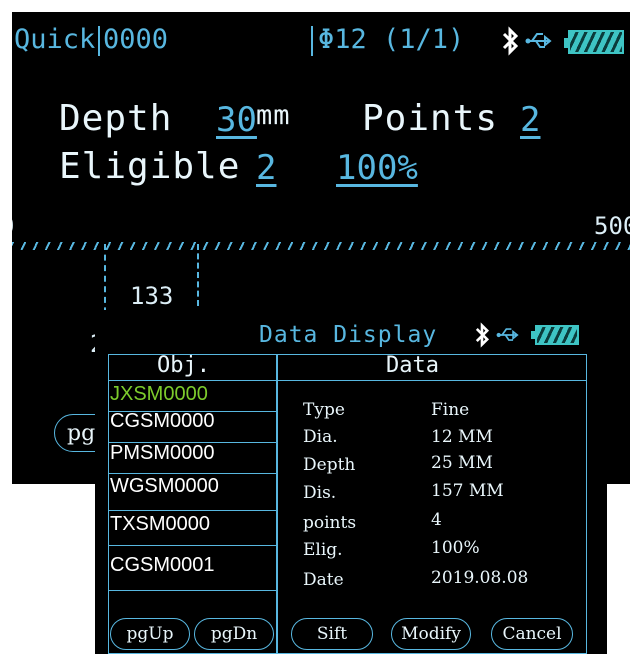  Describe the element at coordinates (532, 634) in the screenshot. I see `cancel-button: Cancel` at that location.